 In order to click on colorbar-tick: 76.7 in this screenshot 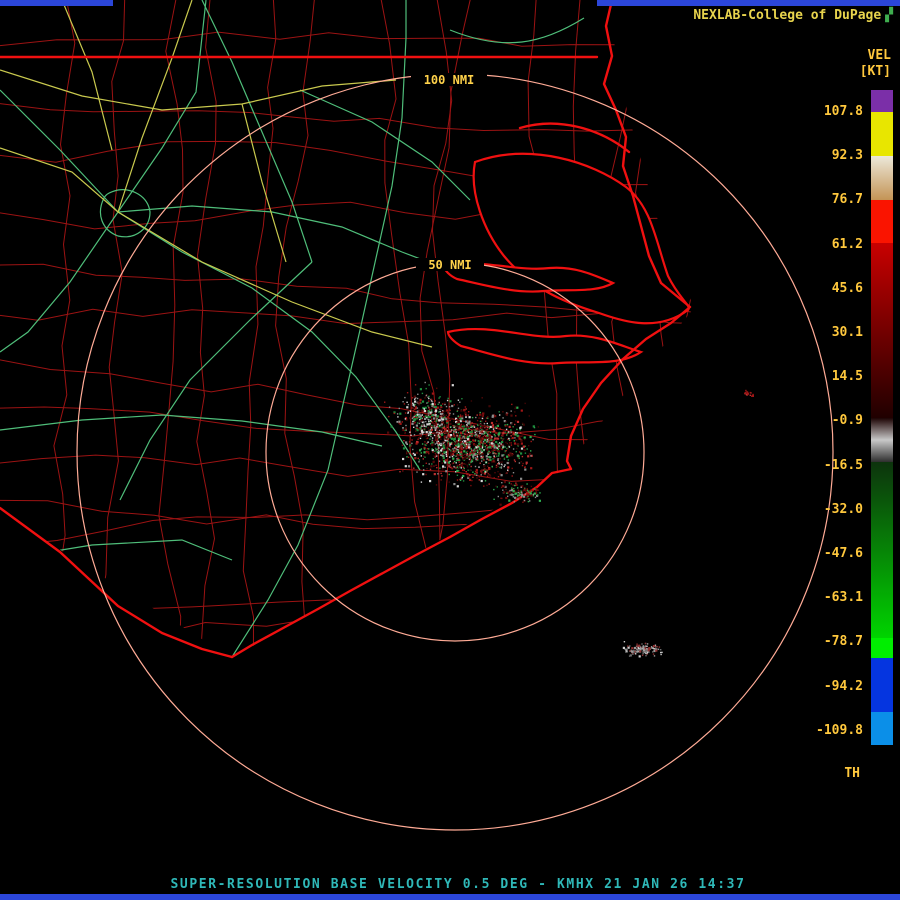, I will do `click(847, 200)`.